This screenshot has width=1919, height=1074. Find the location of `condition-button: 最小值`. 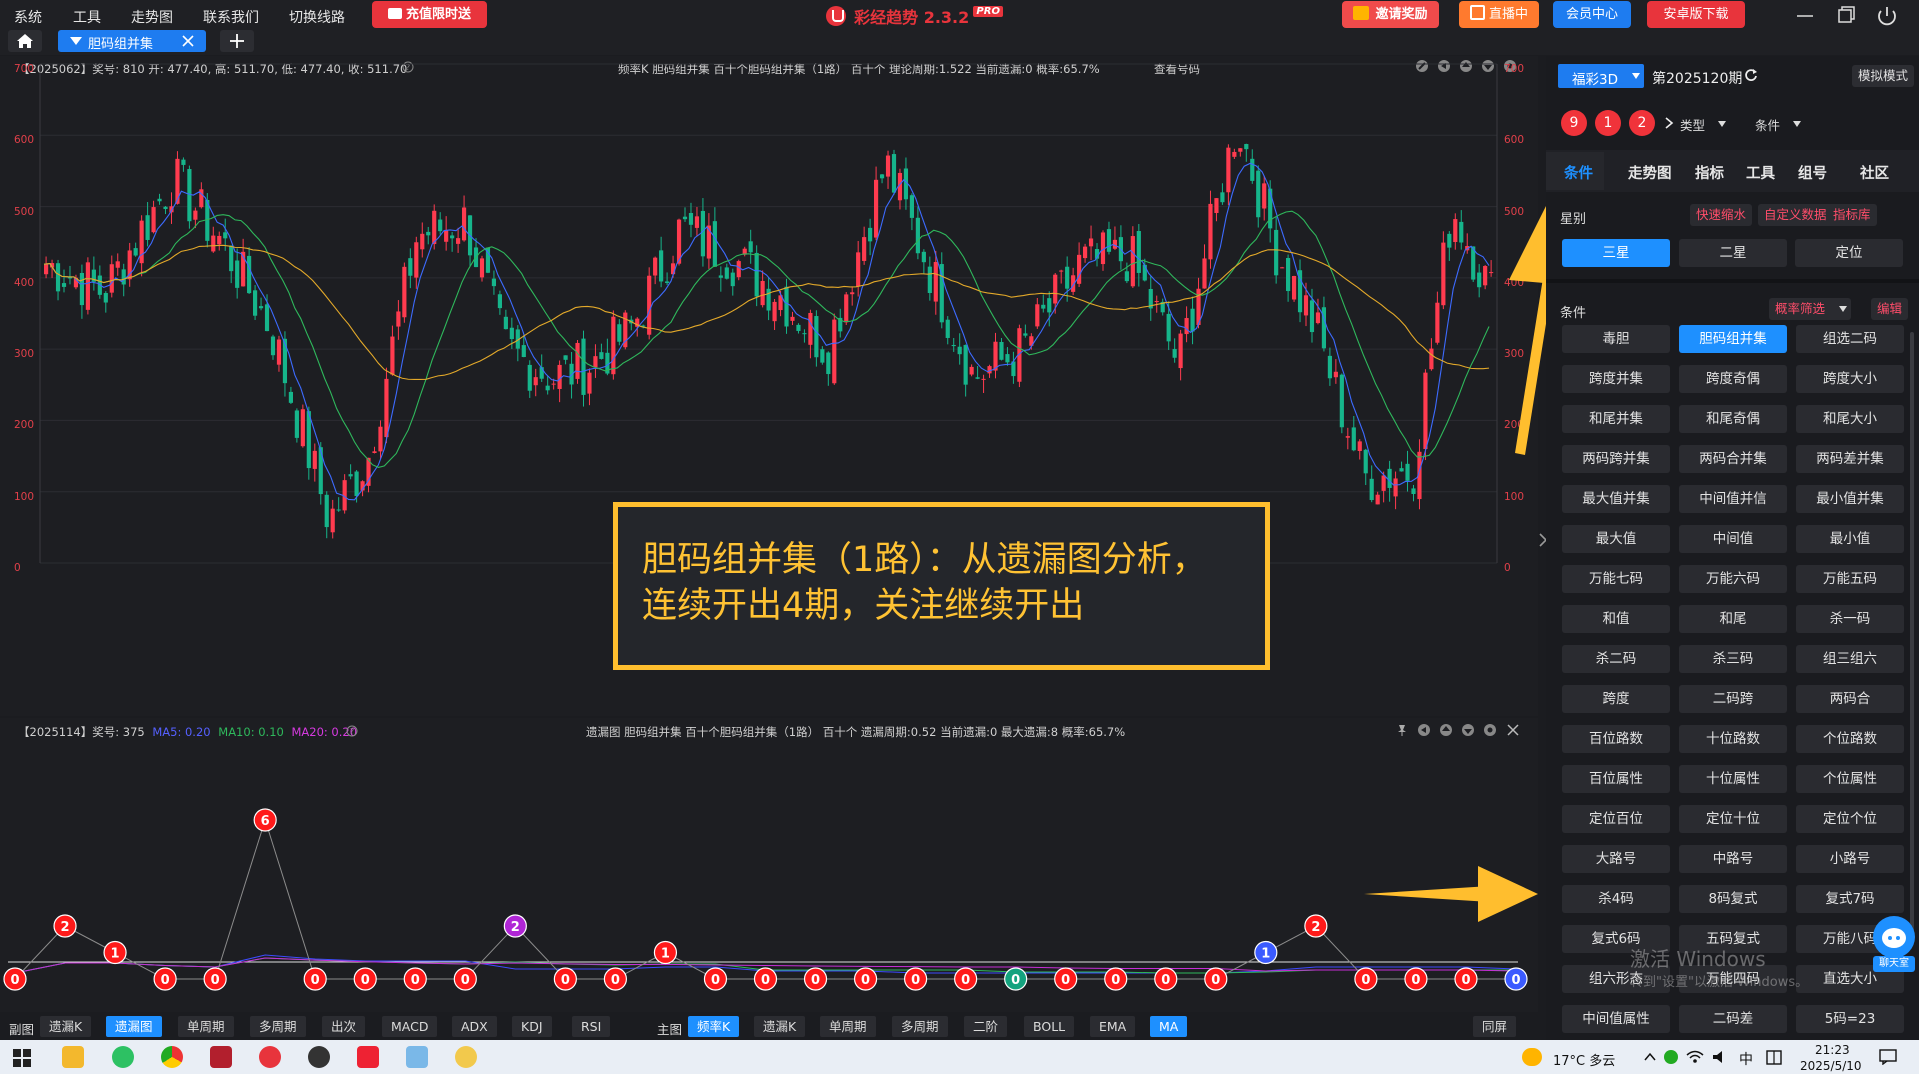

condition-button: 最小值 is located at coordinates (1850, 539).